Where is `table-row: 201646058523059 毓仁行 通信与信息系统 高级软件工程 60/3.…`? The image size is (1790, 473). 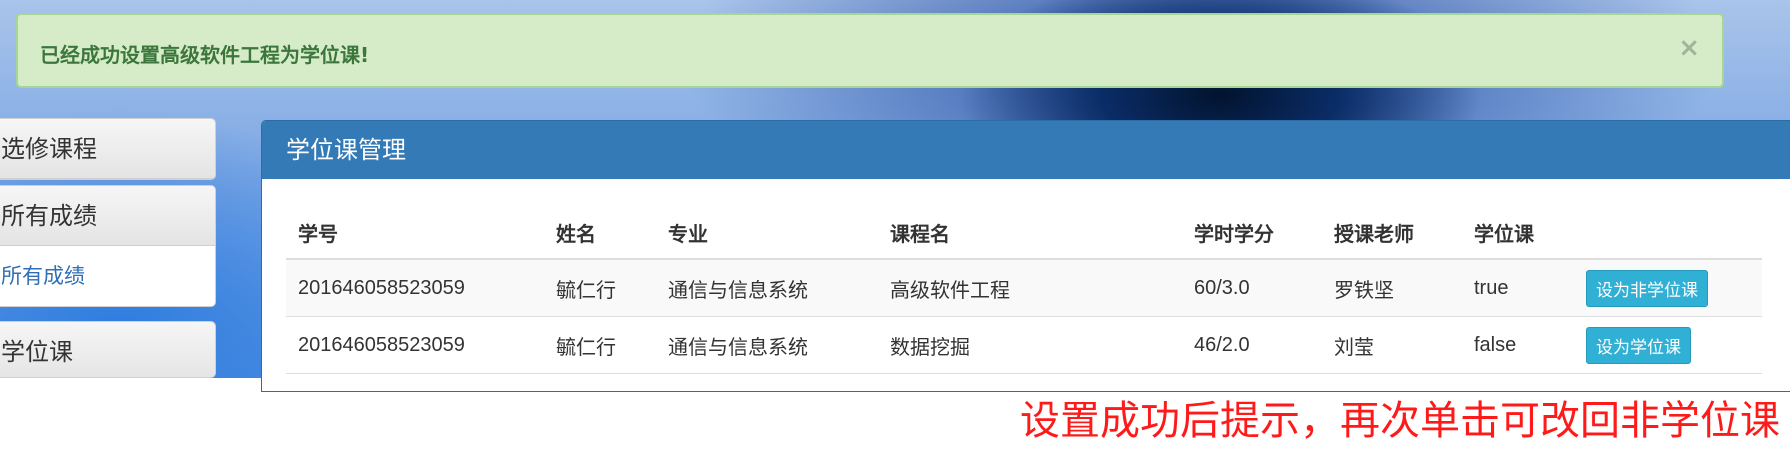
table-row: 201646058523059 毓仁行 通信与信息系统 高级软件工程 60/3.… is located at coordinates (1024, 288).